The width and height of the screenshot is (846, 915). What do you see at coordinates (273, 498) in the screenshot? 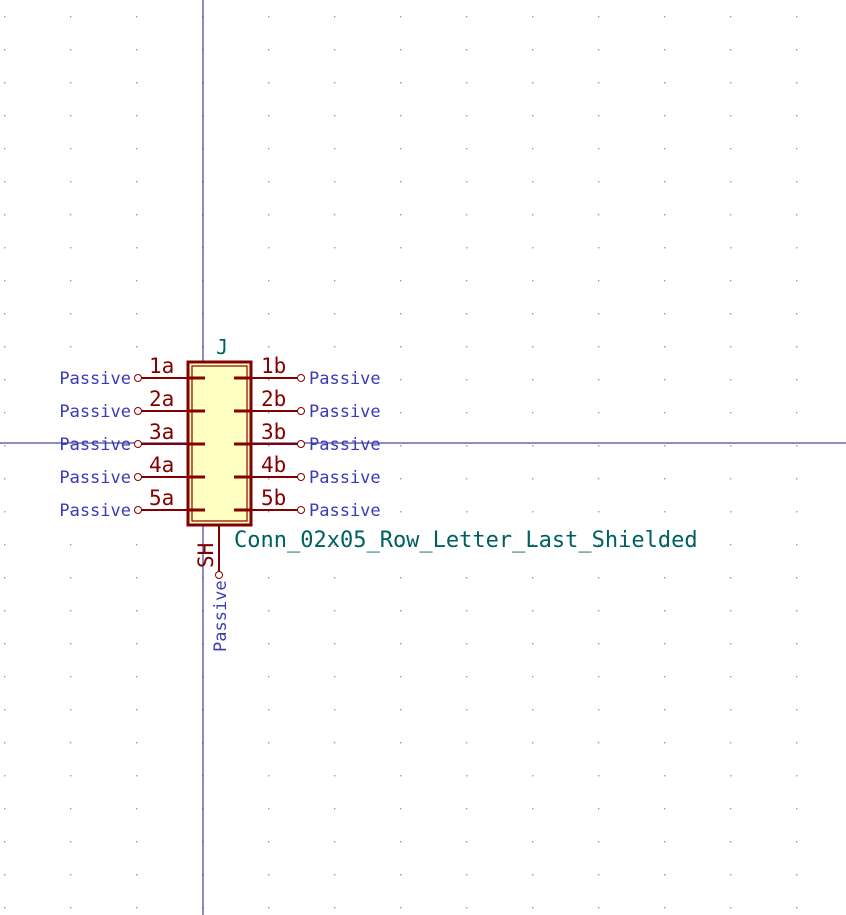
I see `pin-number: 5b` at bounding box center [273, 498].